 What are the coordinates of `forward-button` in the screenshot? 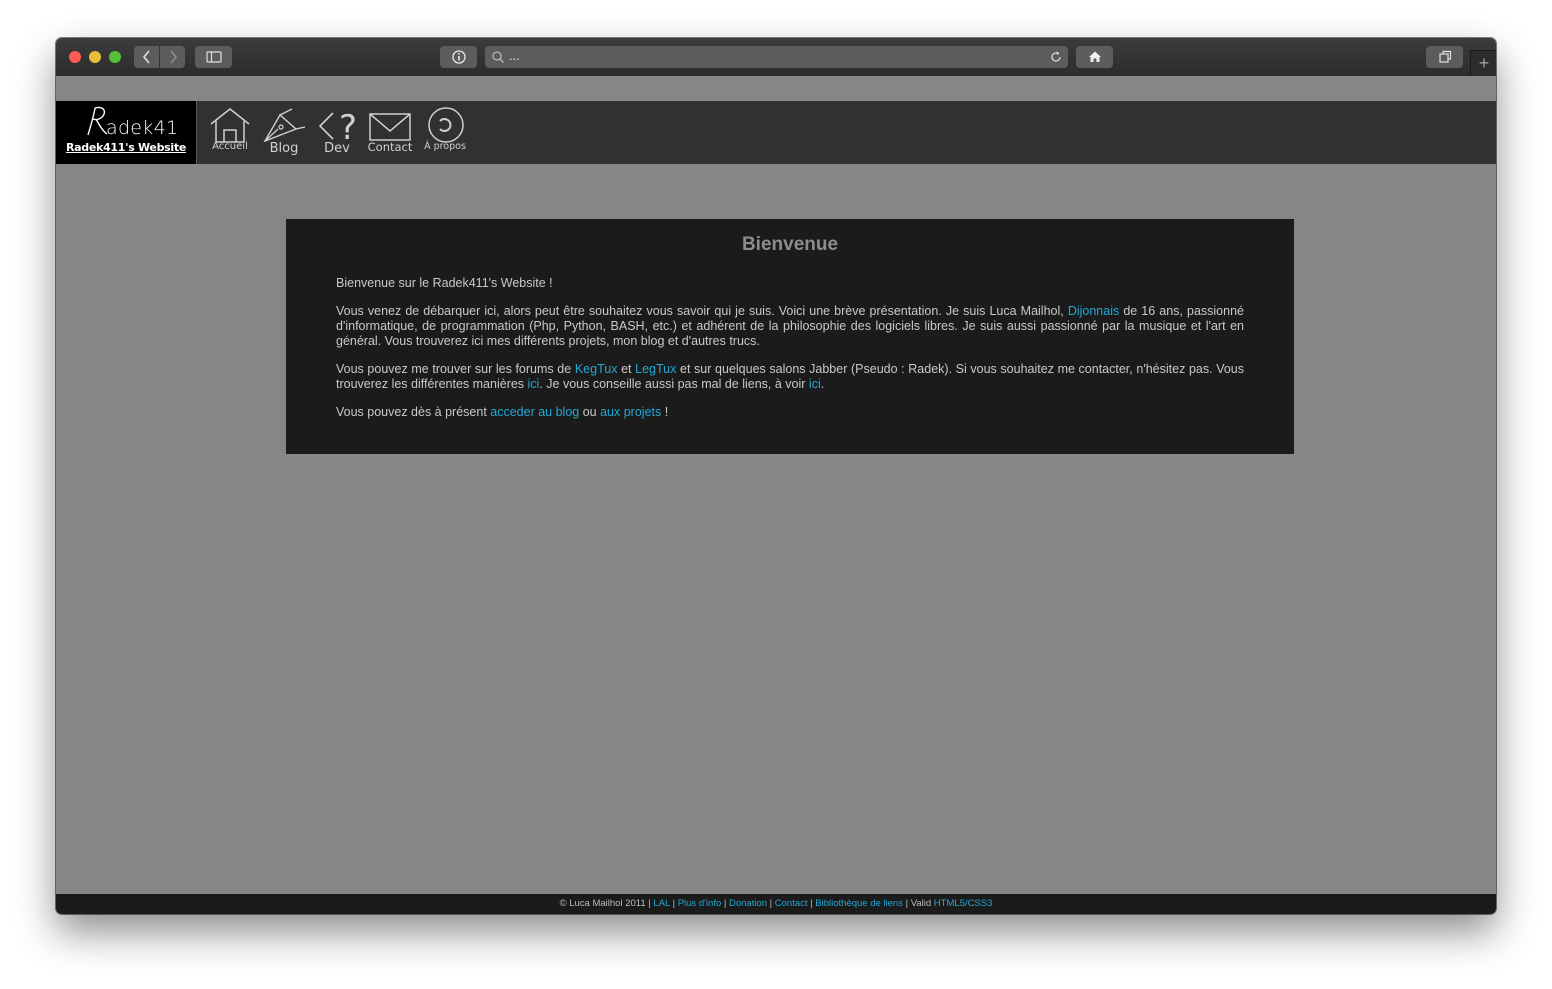 It's located at (172, 57).